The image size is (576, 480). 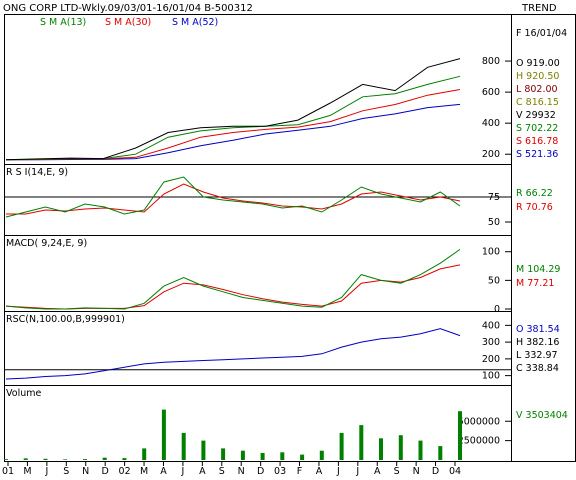 I want to click on rsi-axis-tick-label: 50, so click(x=494, y=222).